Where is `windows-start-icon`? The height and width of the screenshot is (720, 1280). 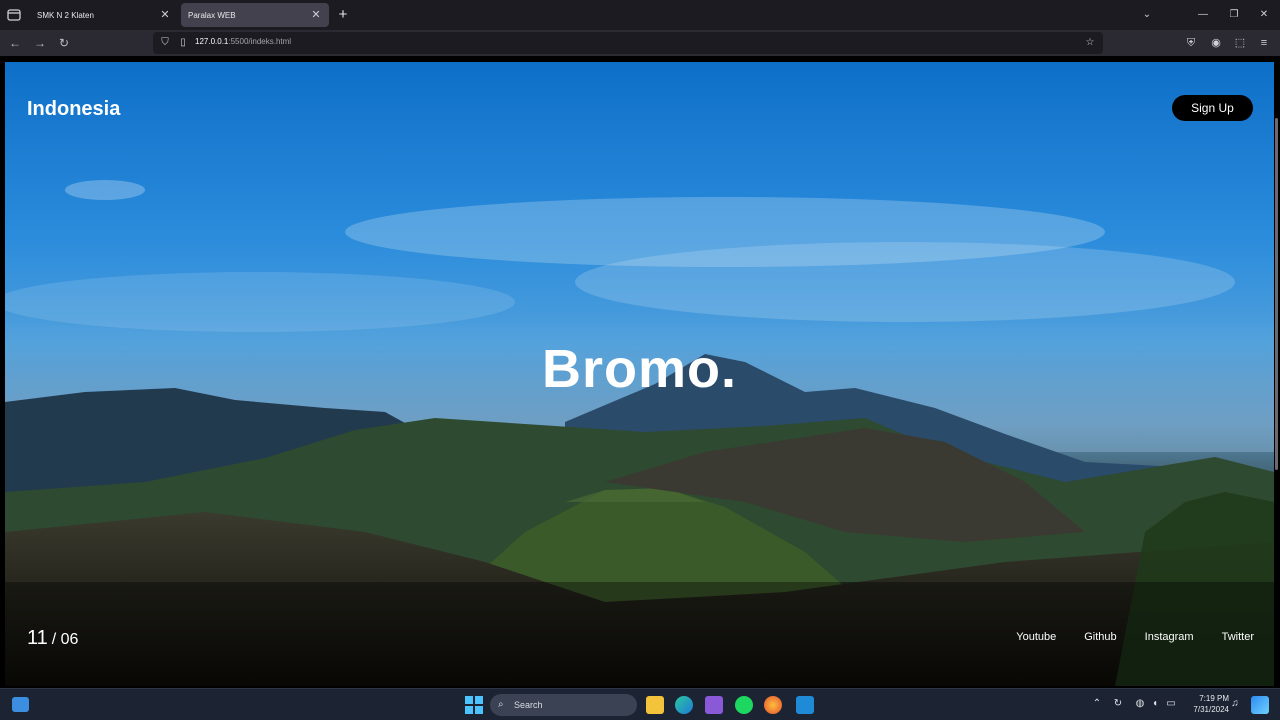 windows-start-icon is located at coordinates (474, 705).